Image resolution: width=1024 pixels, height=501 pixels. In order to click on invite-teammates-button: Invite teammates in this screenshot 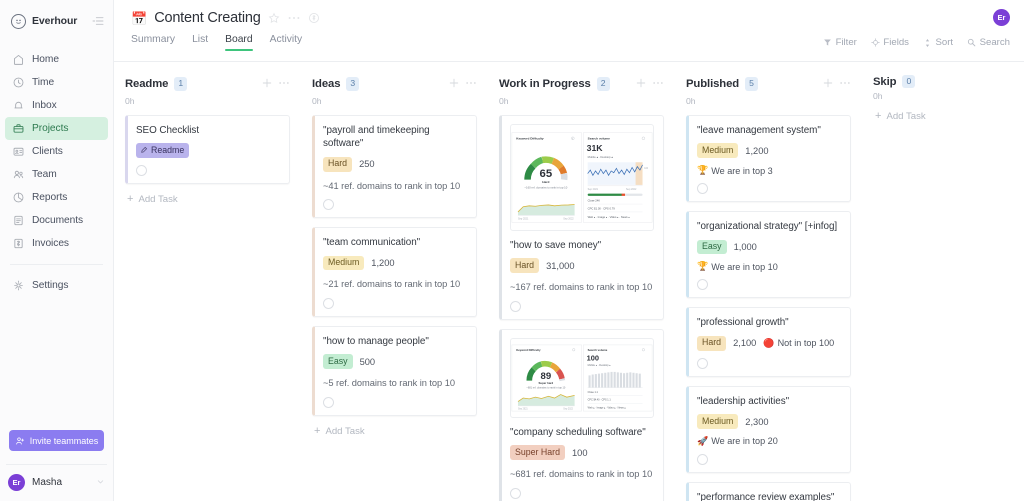, I will do `click(56, 440)`.